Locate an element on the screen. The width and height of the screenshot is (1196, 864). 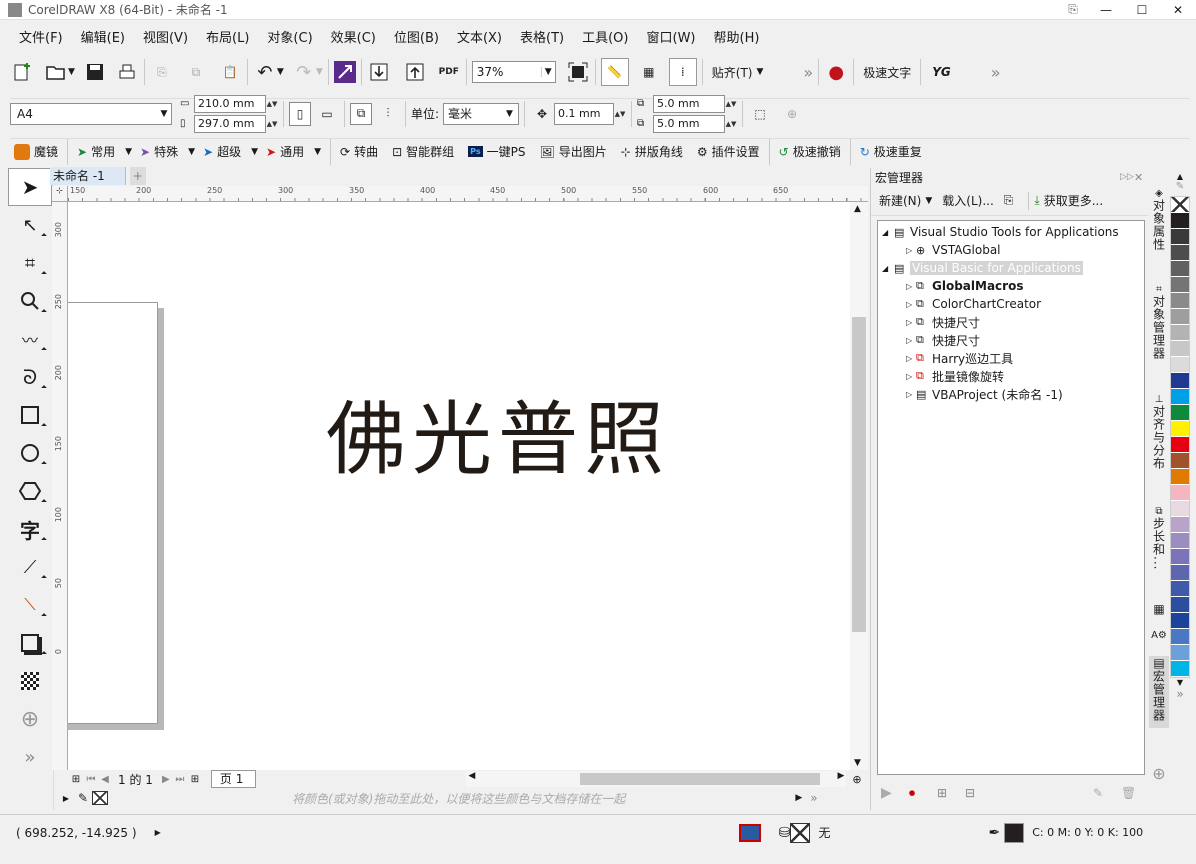
landscape-icon: ▭ is located at coordinates (327, 114).